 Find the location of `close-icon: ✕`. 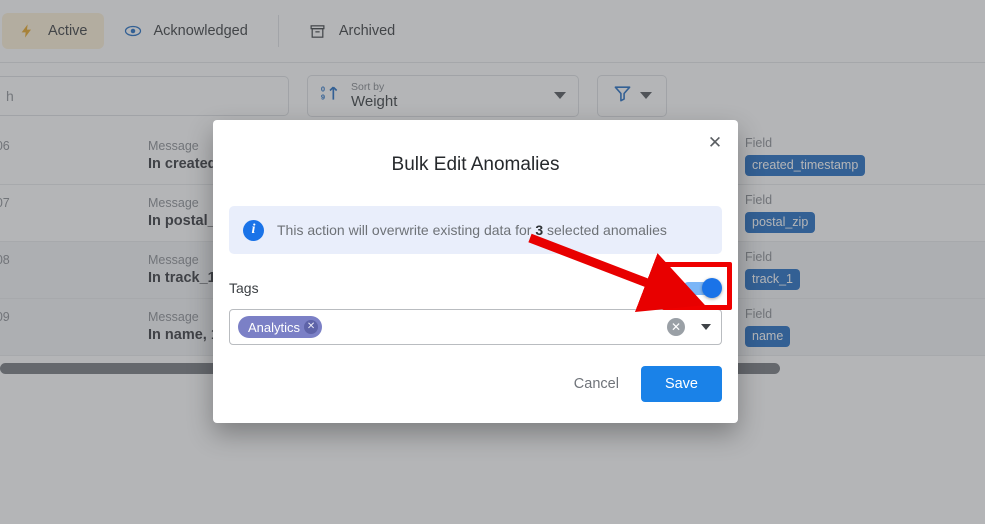

close-icon: ✕ is located at coordinates (715, 142).